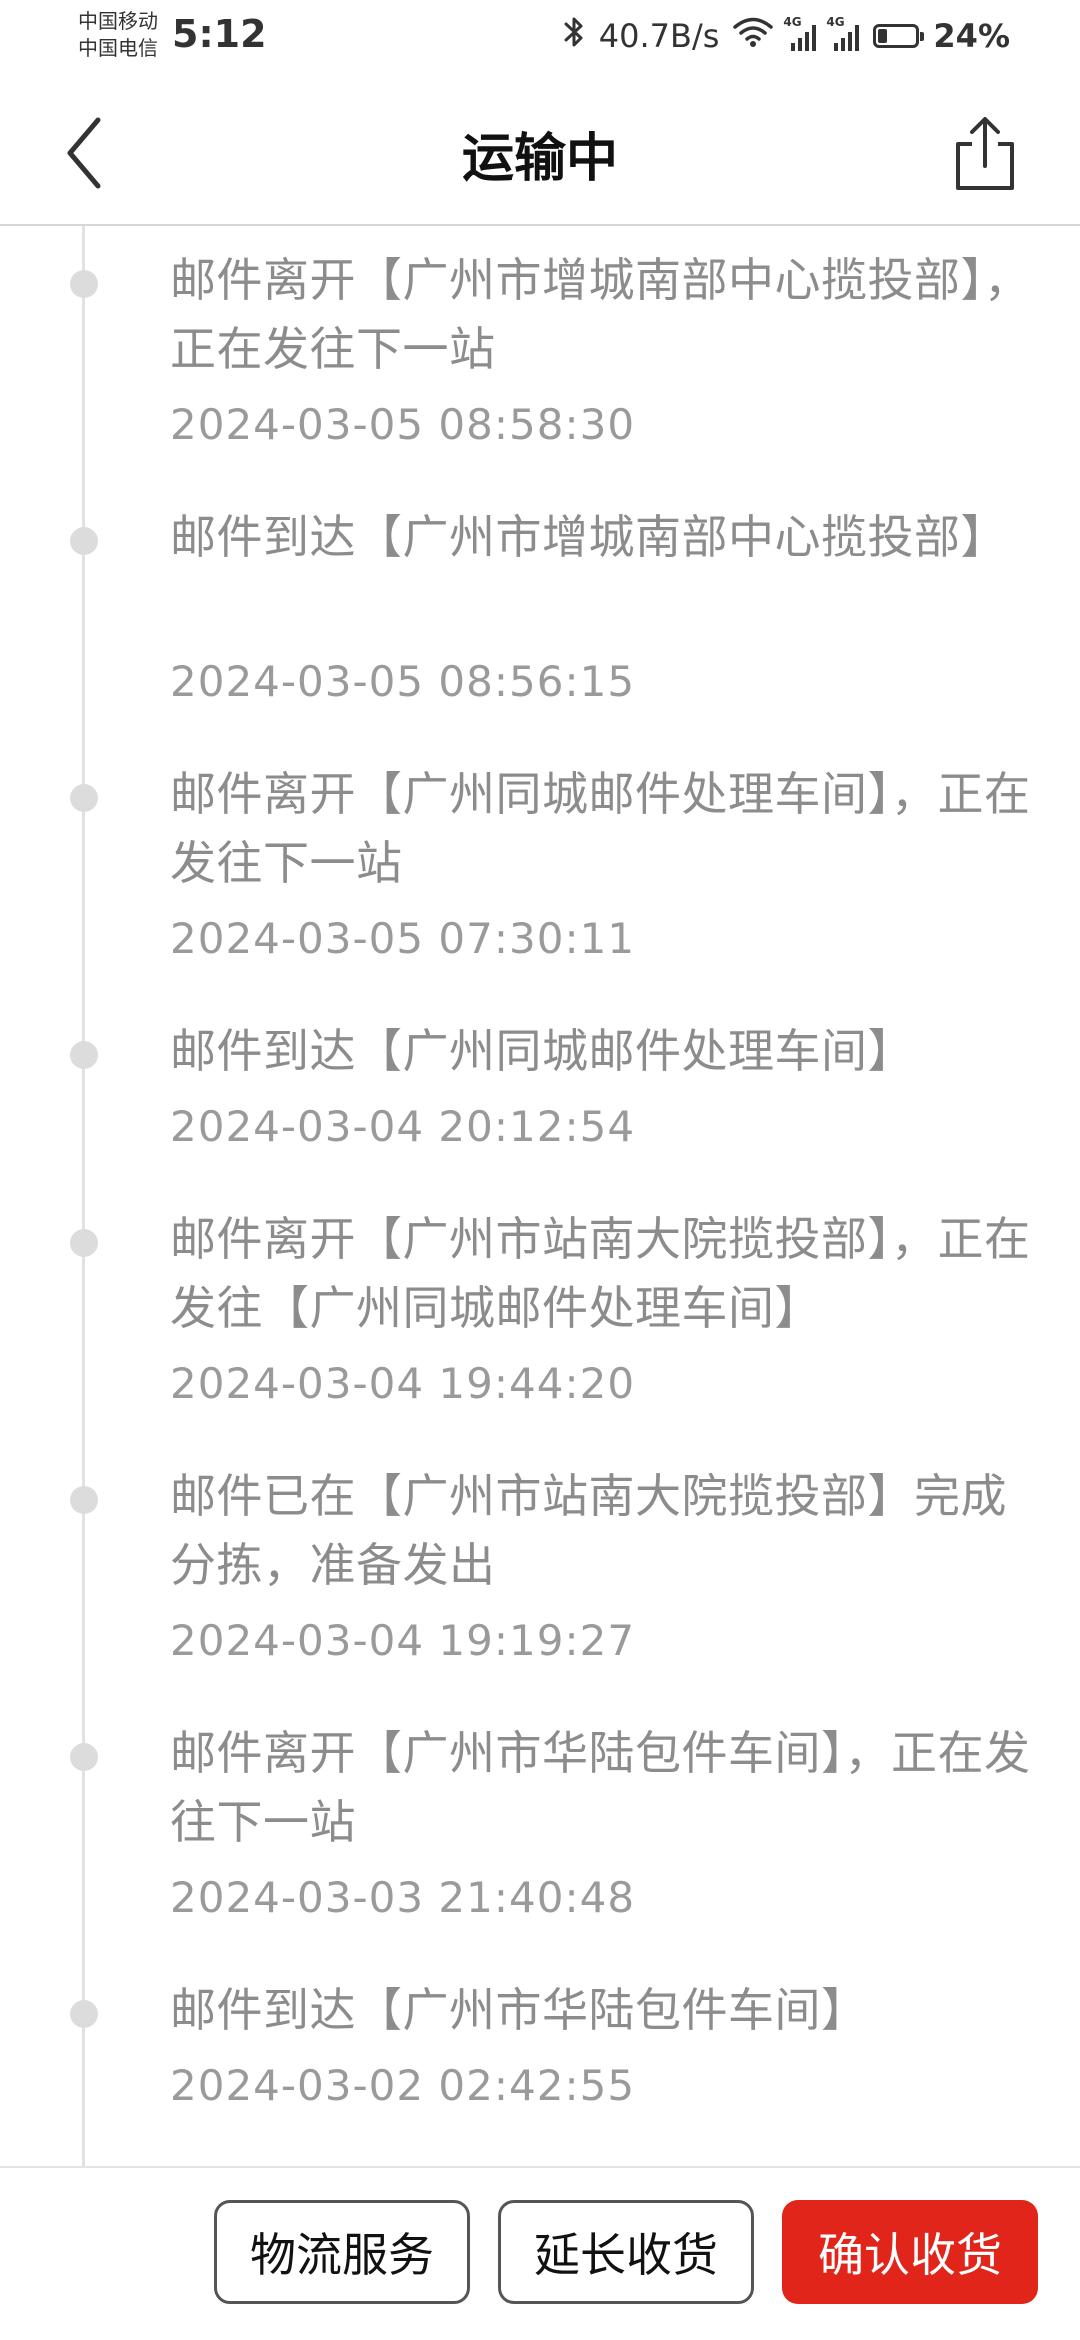 The height and width of the screenshot is (2340, 1080). What do you see at coordinates (899, 36) in the screenshot?
I see `battery-icon` at bounding box center [899, 36].